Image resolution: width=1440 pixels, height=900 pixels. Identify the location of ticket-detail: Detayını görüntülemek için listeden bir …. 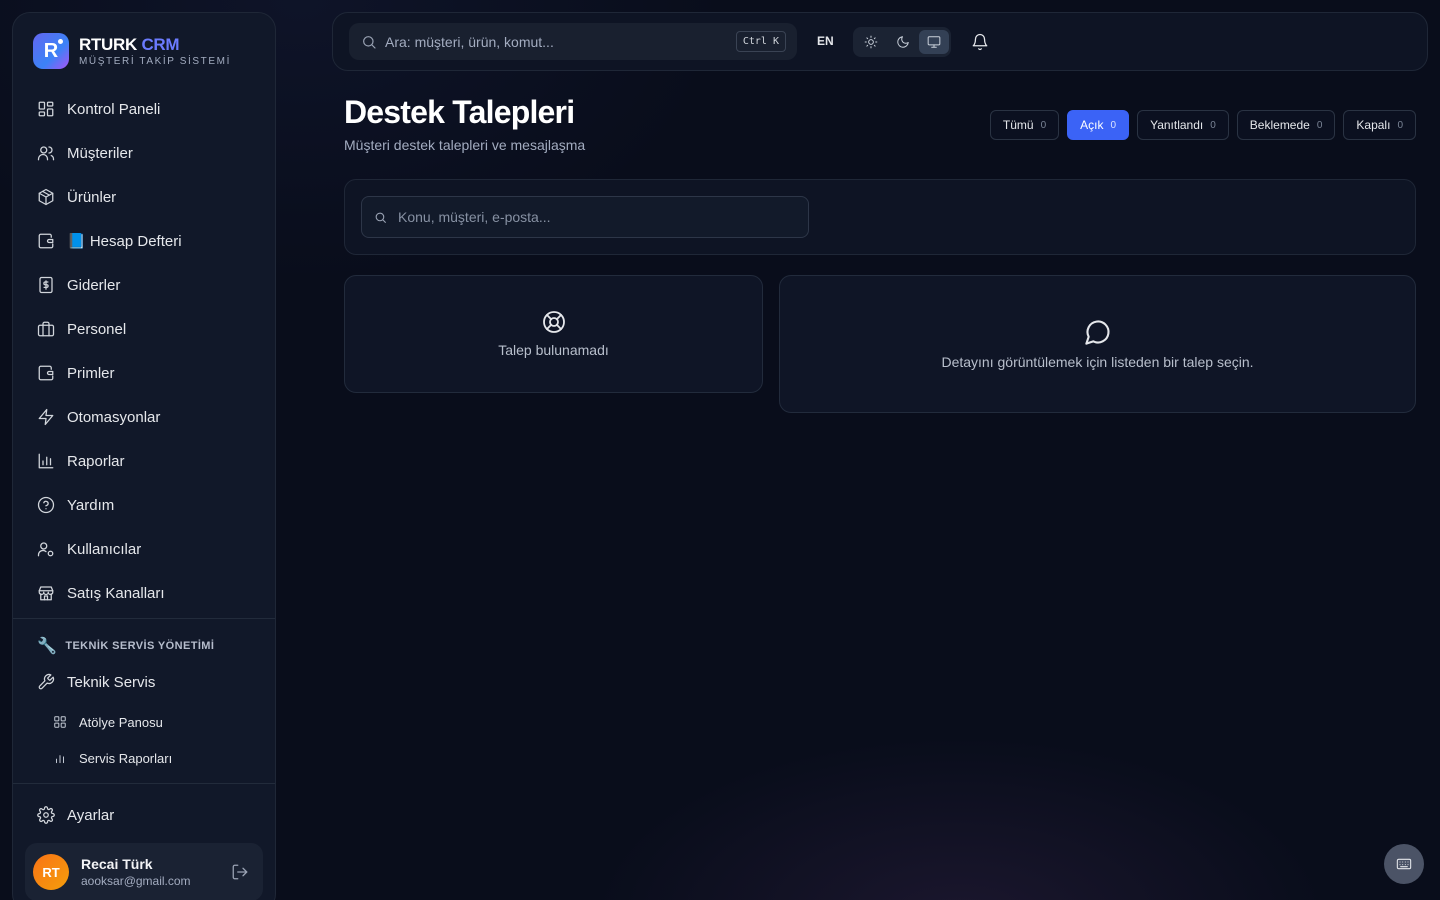
(1097, 344).